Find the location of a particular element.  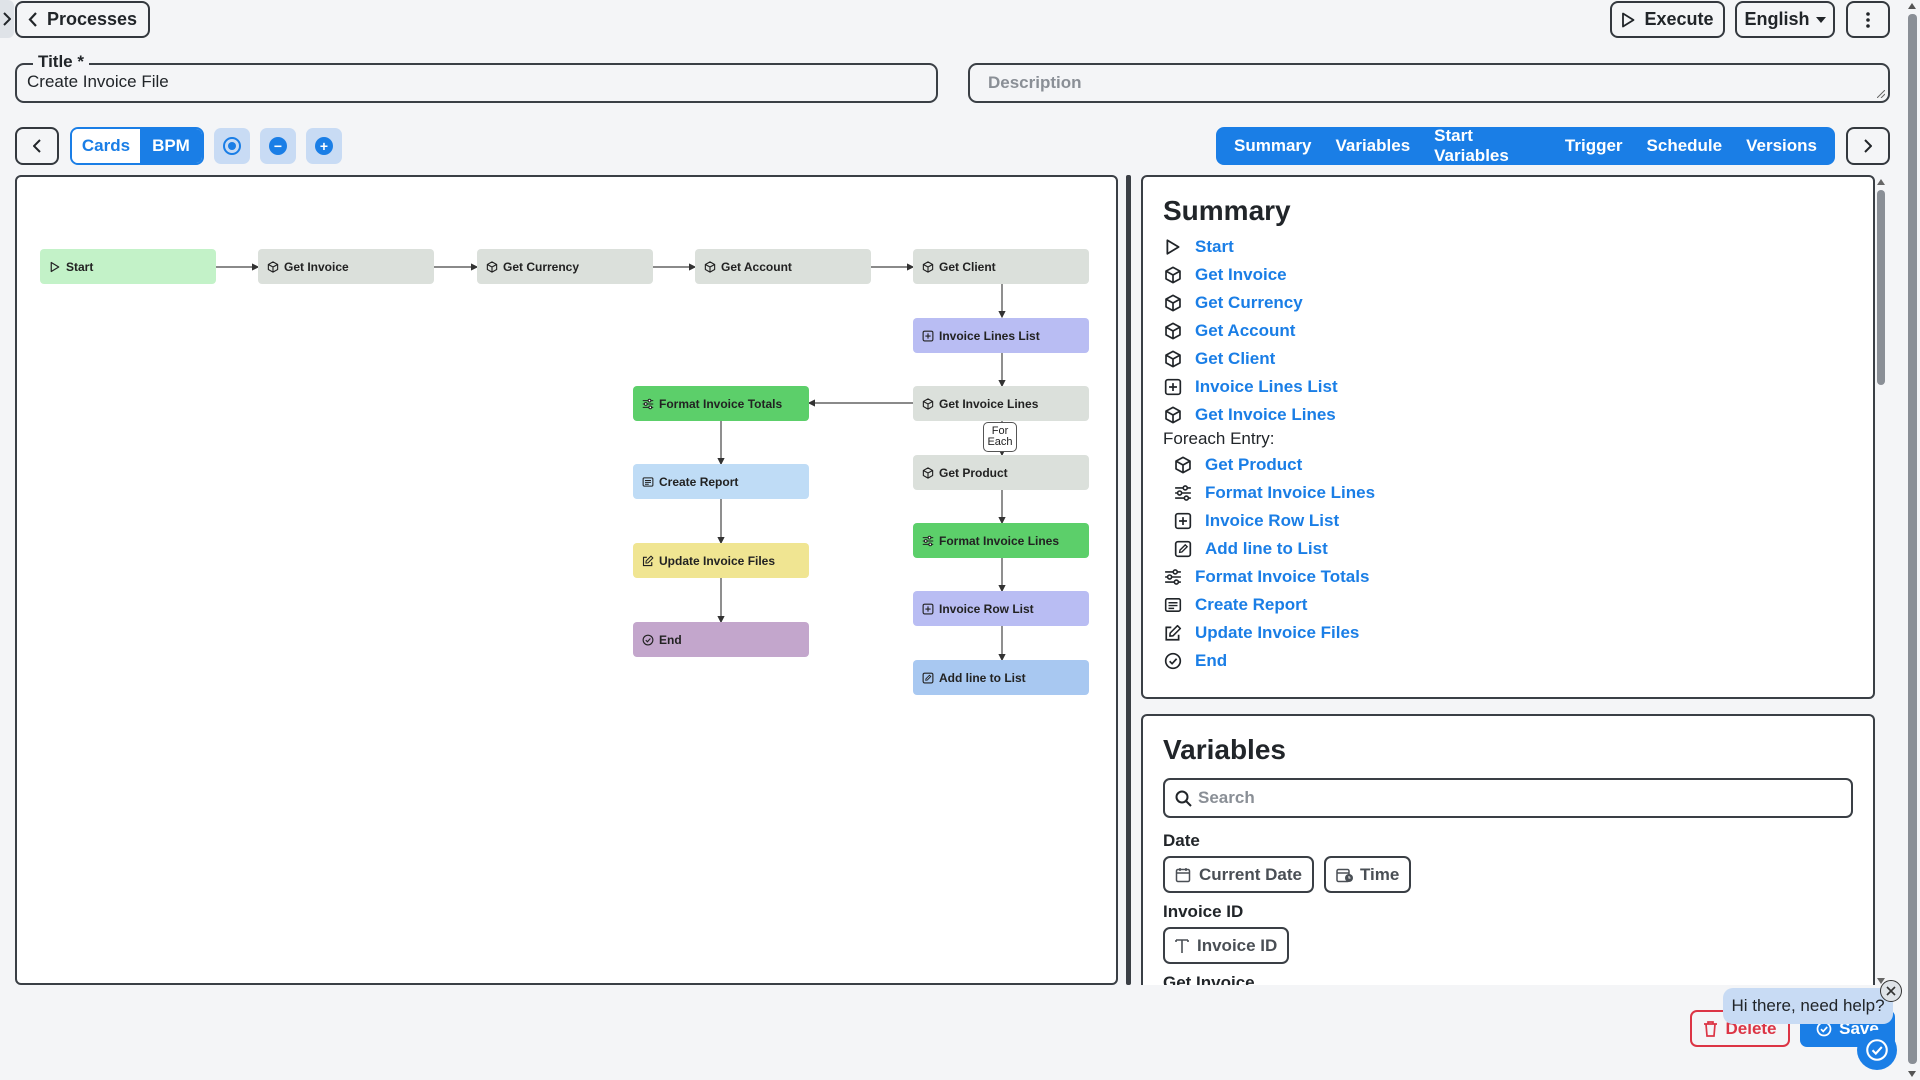

summary-item: Get Currency is located at coordinates (1518, 303).